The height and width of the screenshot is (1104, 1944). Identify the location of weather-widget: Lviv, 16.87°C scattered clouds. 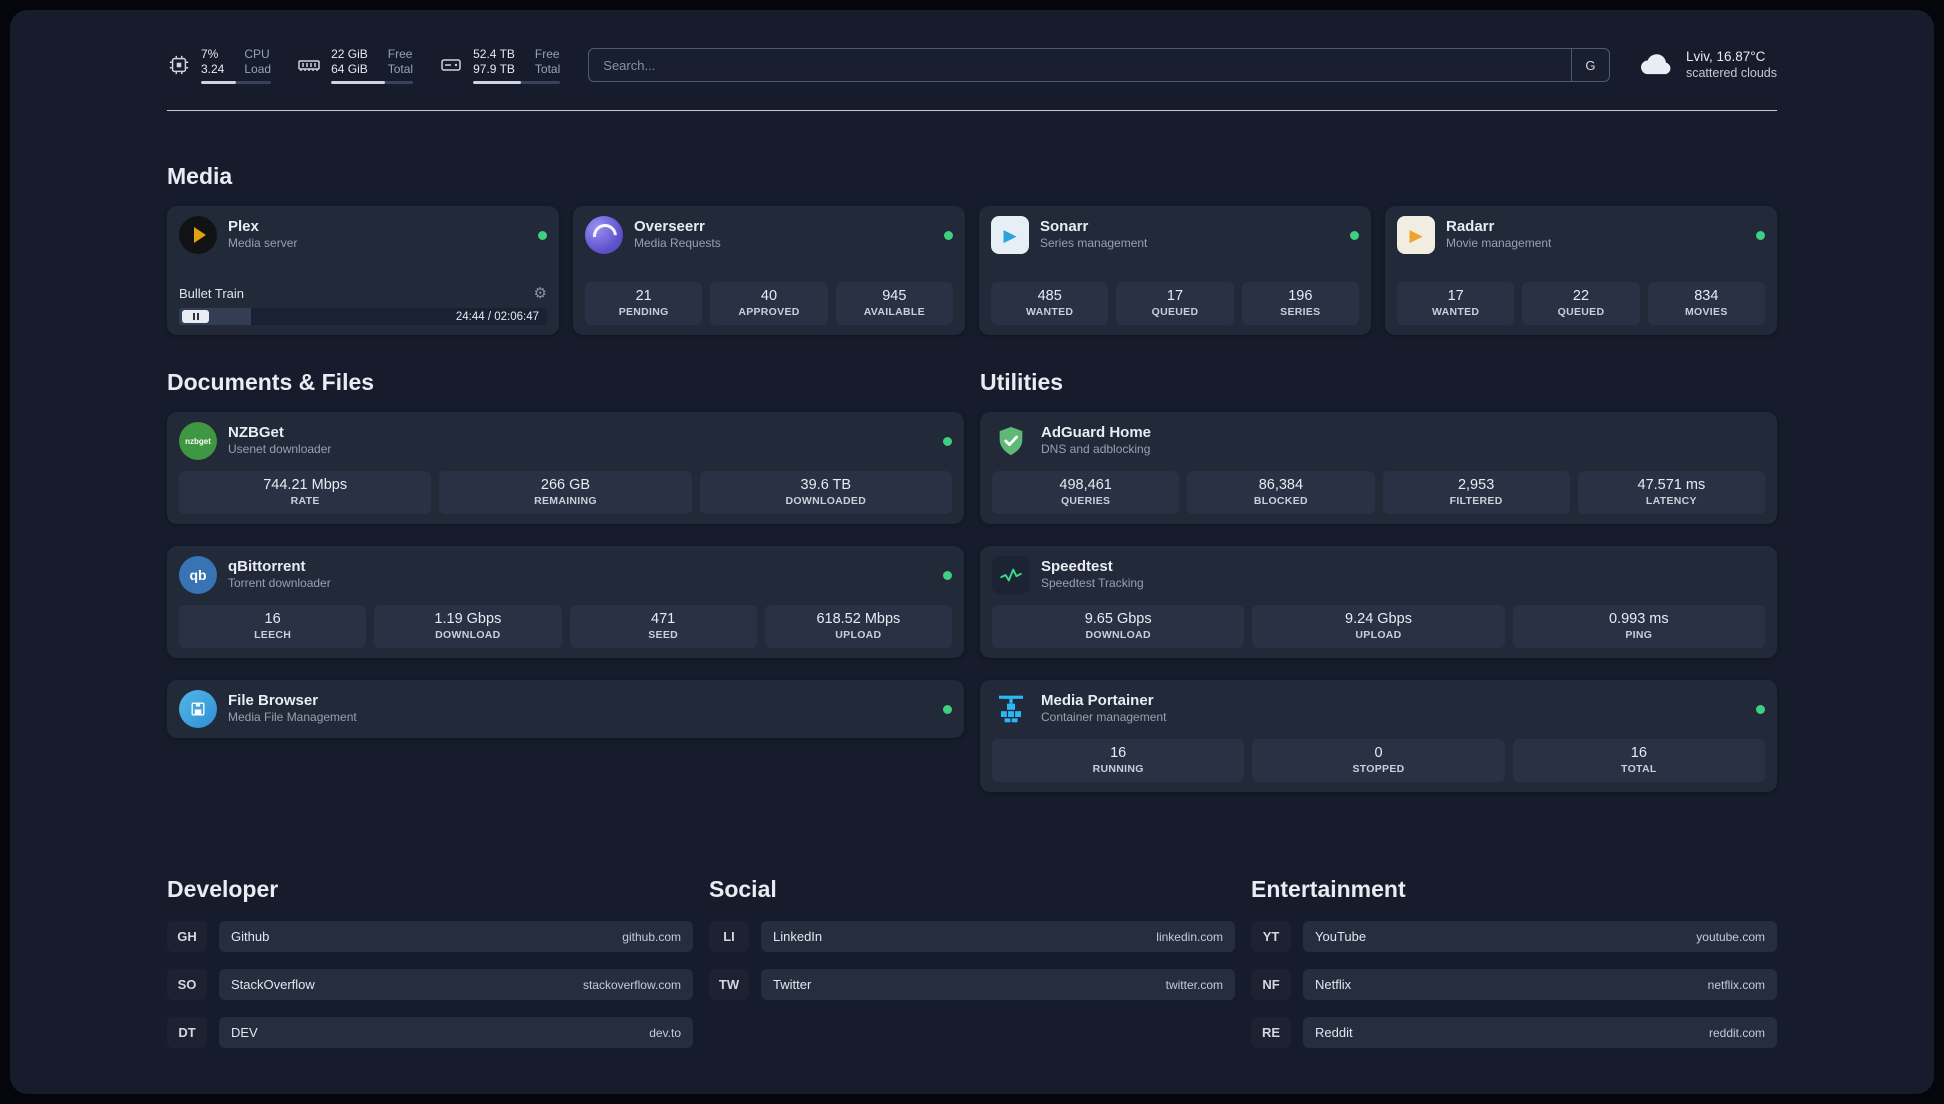
(1707, 65).